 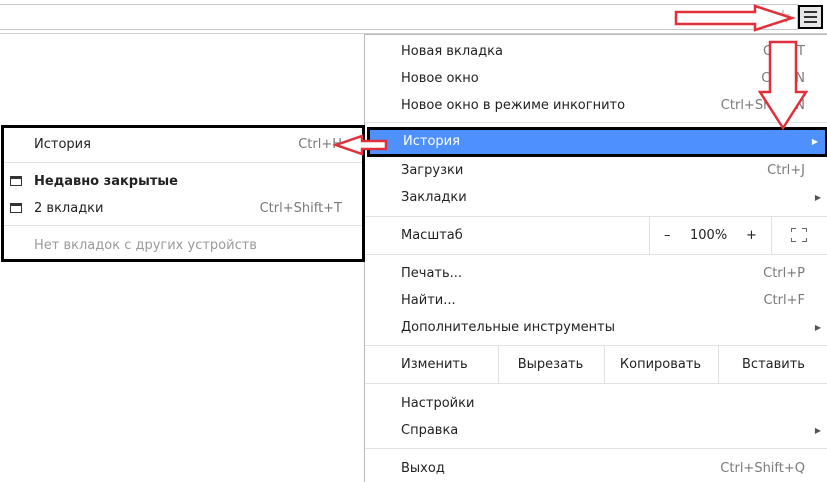 What do you see at coordinates (183, 181) in the screenshot?
I see `submenu-item-recently-closed: Недавно закрытые` at bounding box center [183, 181].